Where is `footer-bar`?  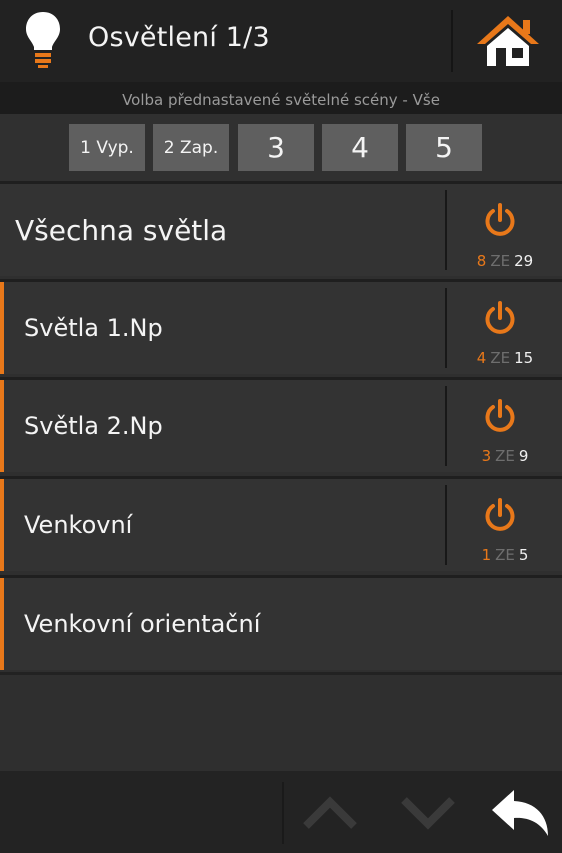 footer-bar is located at coordinates (281, 812).